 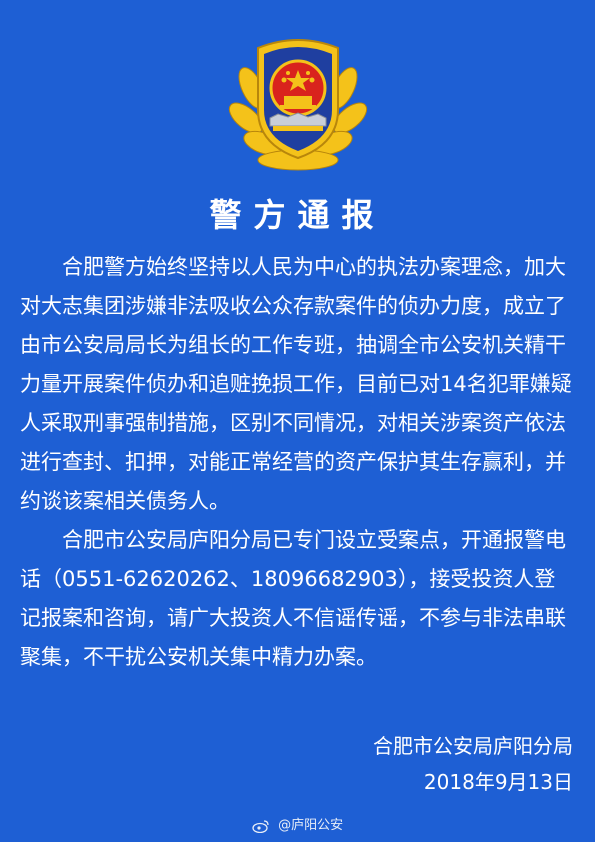 I want to click on gate-building, so click(x=298, y=100).